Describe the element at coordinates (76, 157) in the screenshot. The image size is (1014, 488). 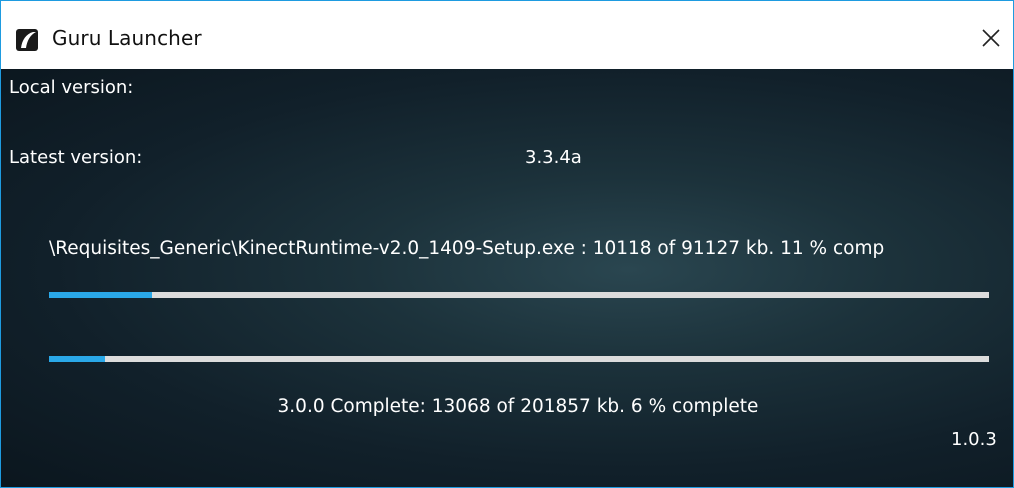
I see `latest-version-label: Latest version:` at that location.